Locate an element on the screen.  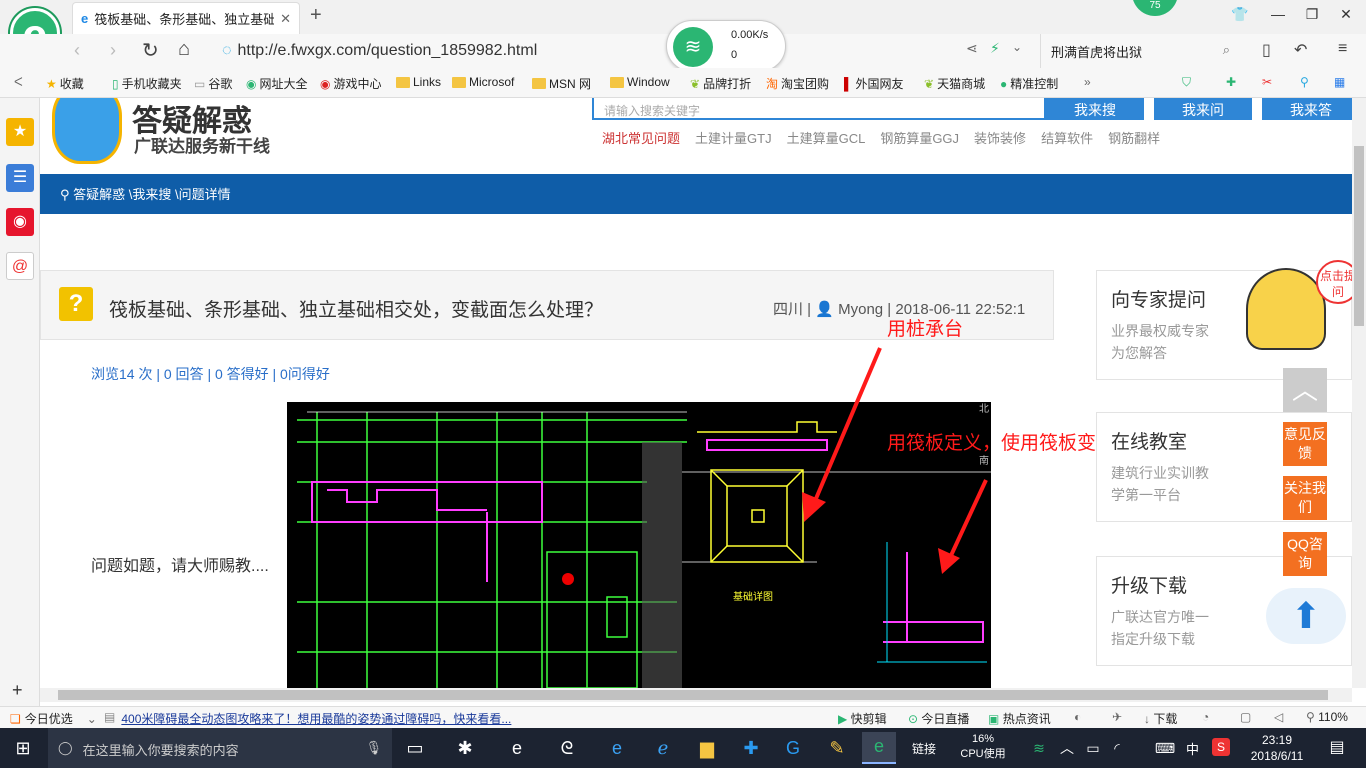
network-tray-icon: ◜ is located at coordinates (1117, 748).